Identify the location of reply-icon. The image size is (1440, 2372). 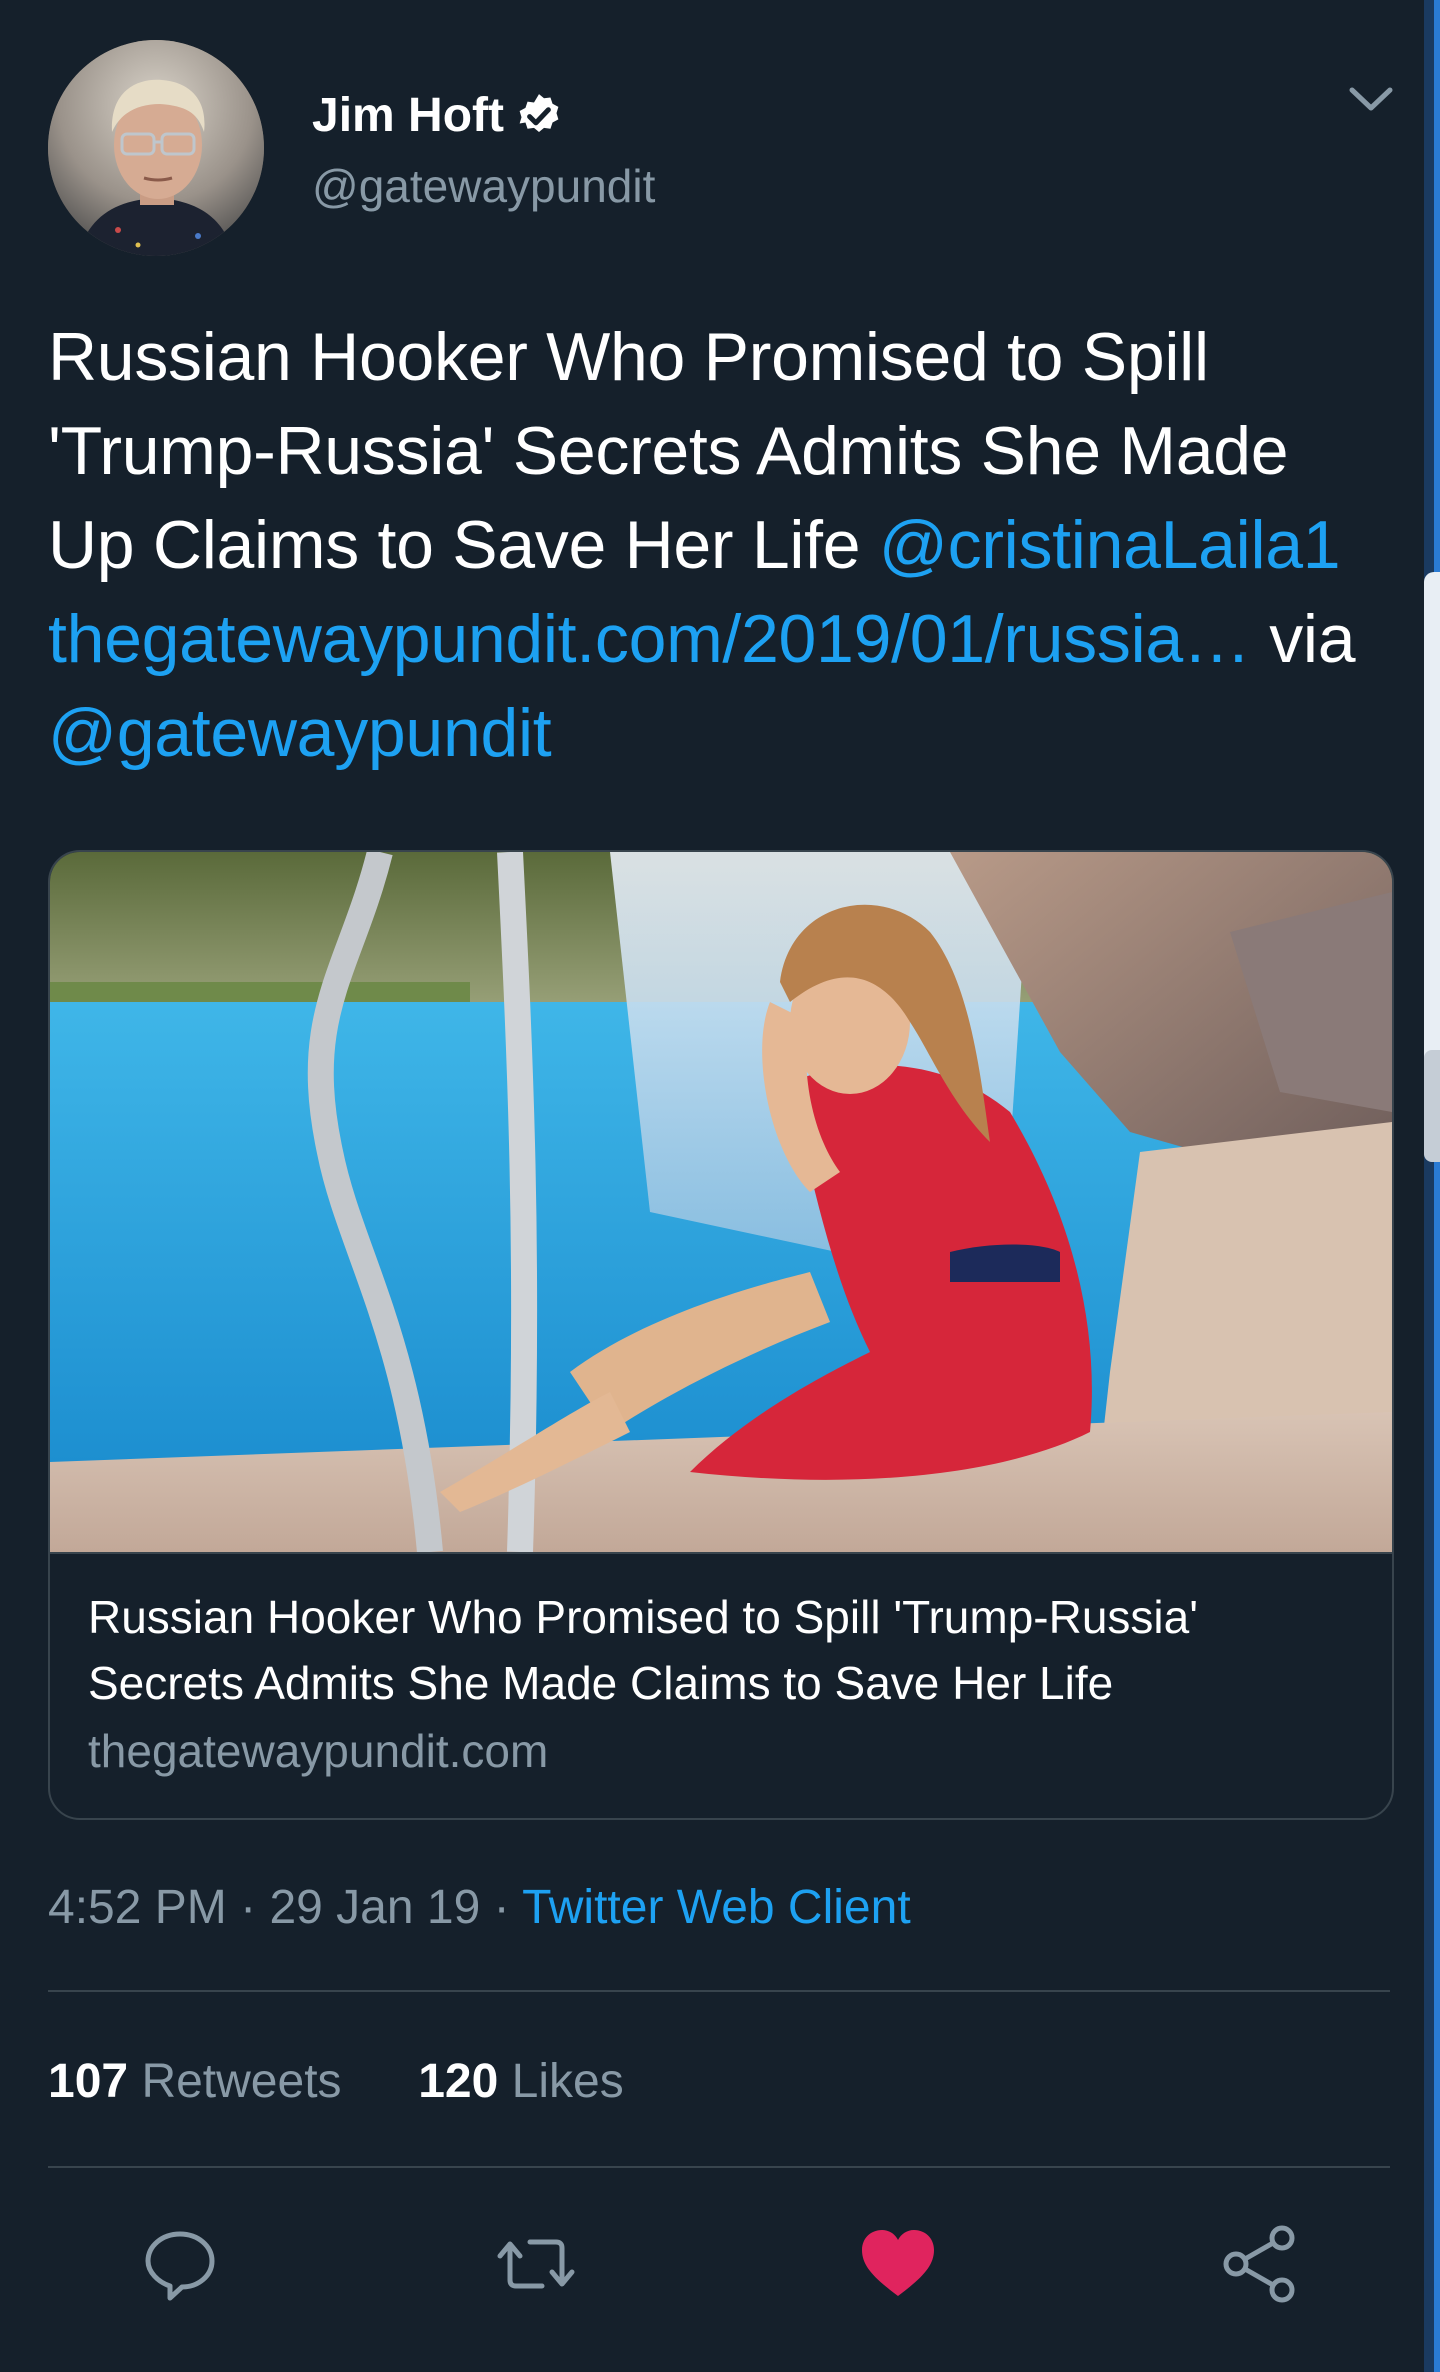
(180, 2266).